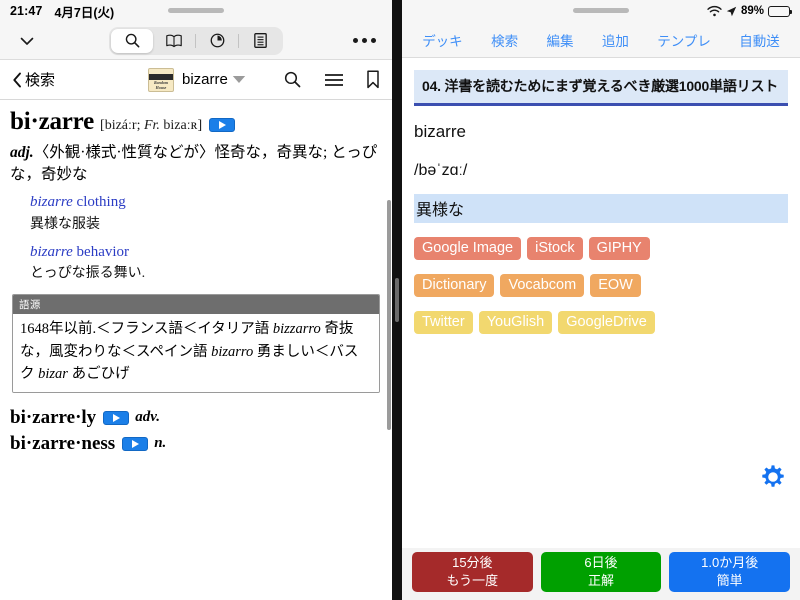 This screenshot has width=800, height=600. Describe the element at coordinates (389, 315) in the screenshot. I see `vertical-scrollbar` at that location.